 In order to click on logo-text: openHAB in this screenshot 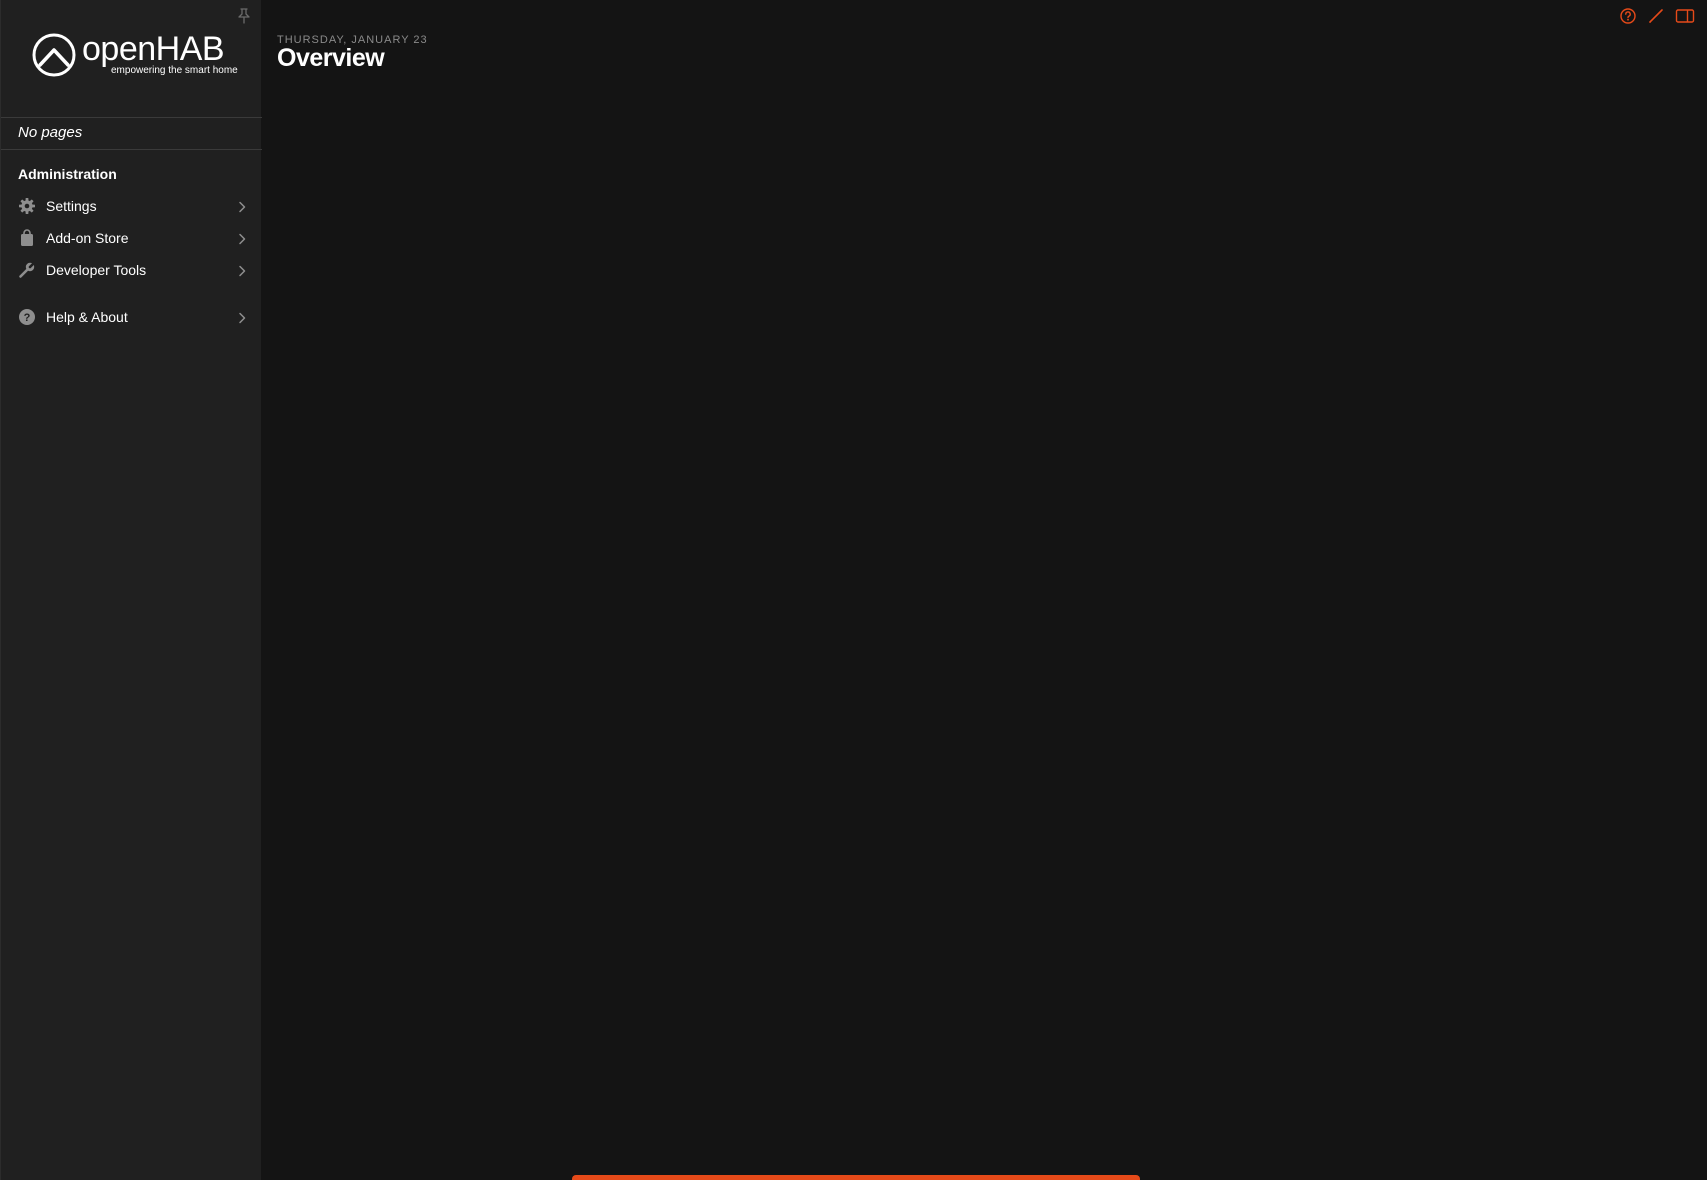, I will do `click(153, 49)`.